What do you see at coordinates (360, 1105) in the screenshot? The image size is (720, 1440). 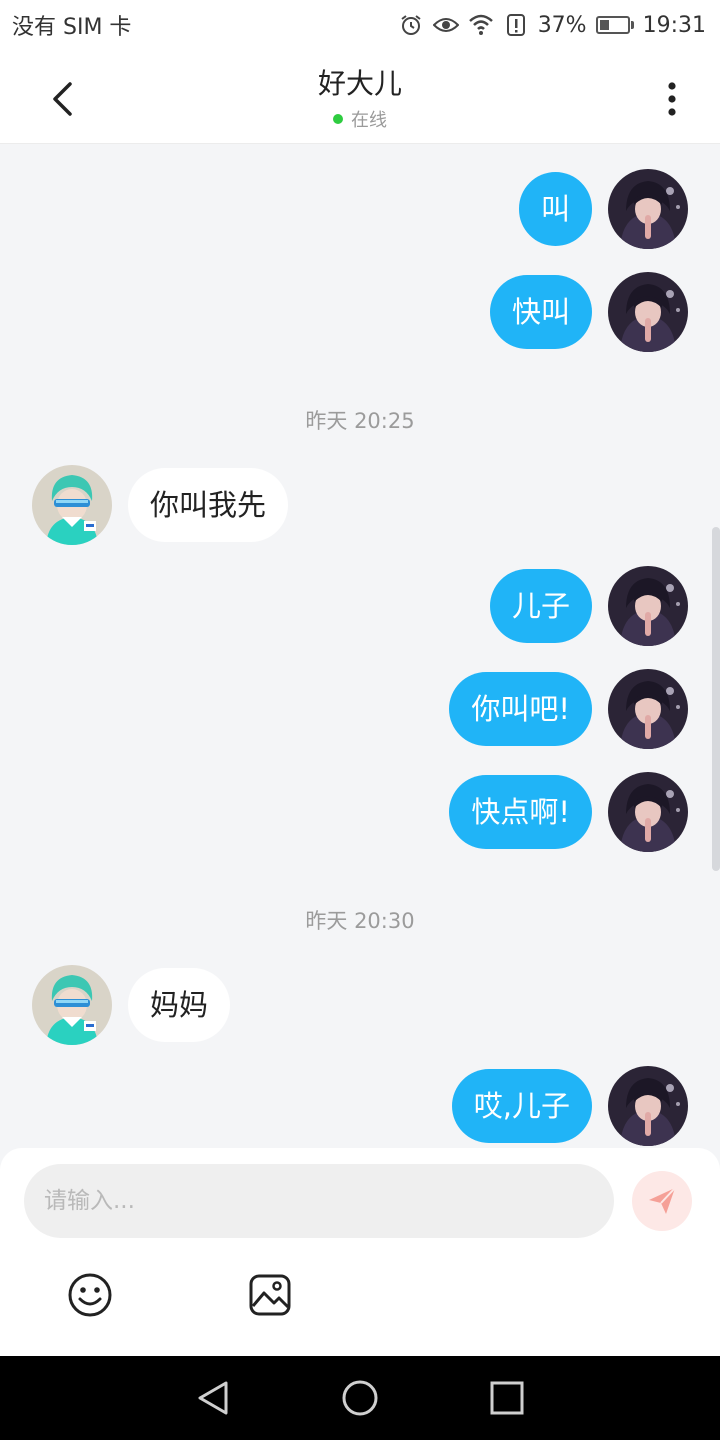 I see `message-row-sent: 哎,儿子` at bounding box center [360, 1105].